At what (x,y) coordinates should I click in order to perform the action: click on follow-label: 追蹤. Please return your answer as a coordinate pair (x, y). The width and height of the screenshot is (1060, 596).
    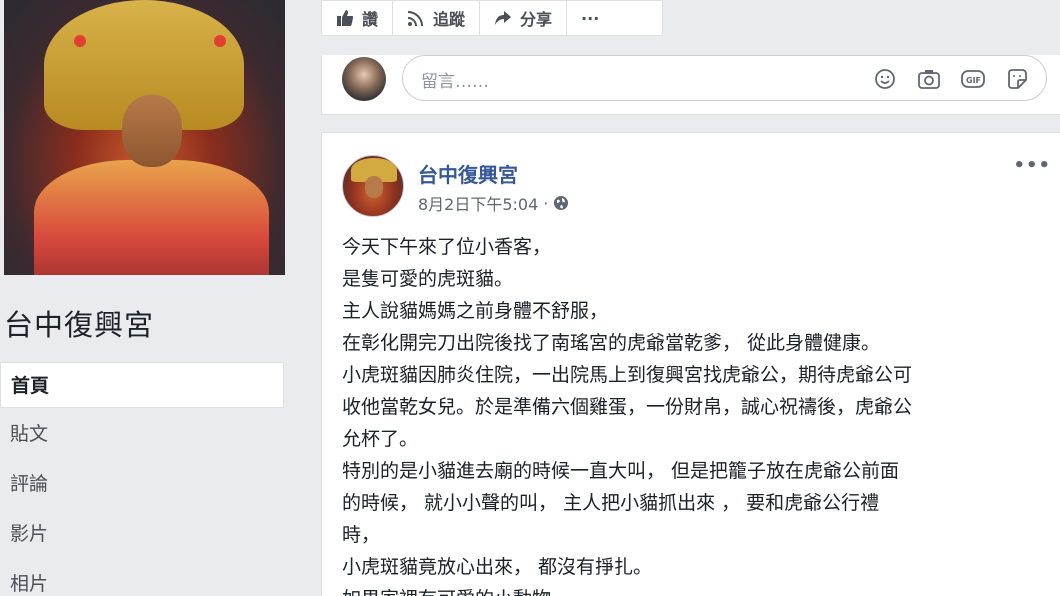
    Looking at the image, I should click on (449, 19).